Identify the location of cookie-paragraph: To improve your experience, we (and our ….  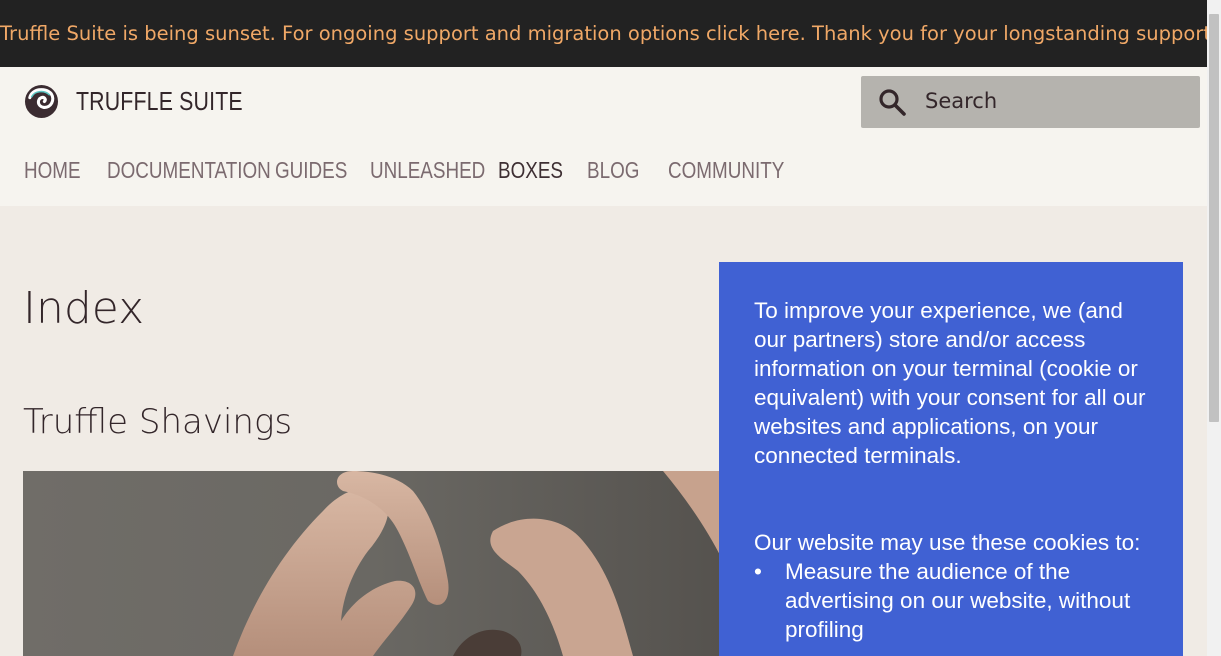
(950, 383).